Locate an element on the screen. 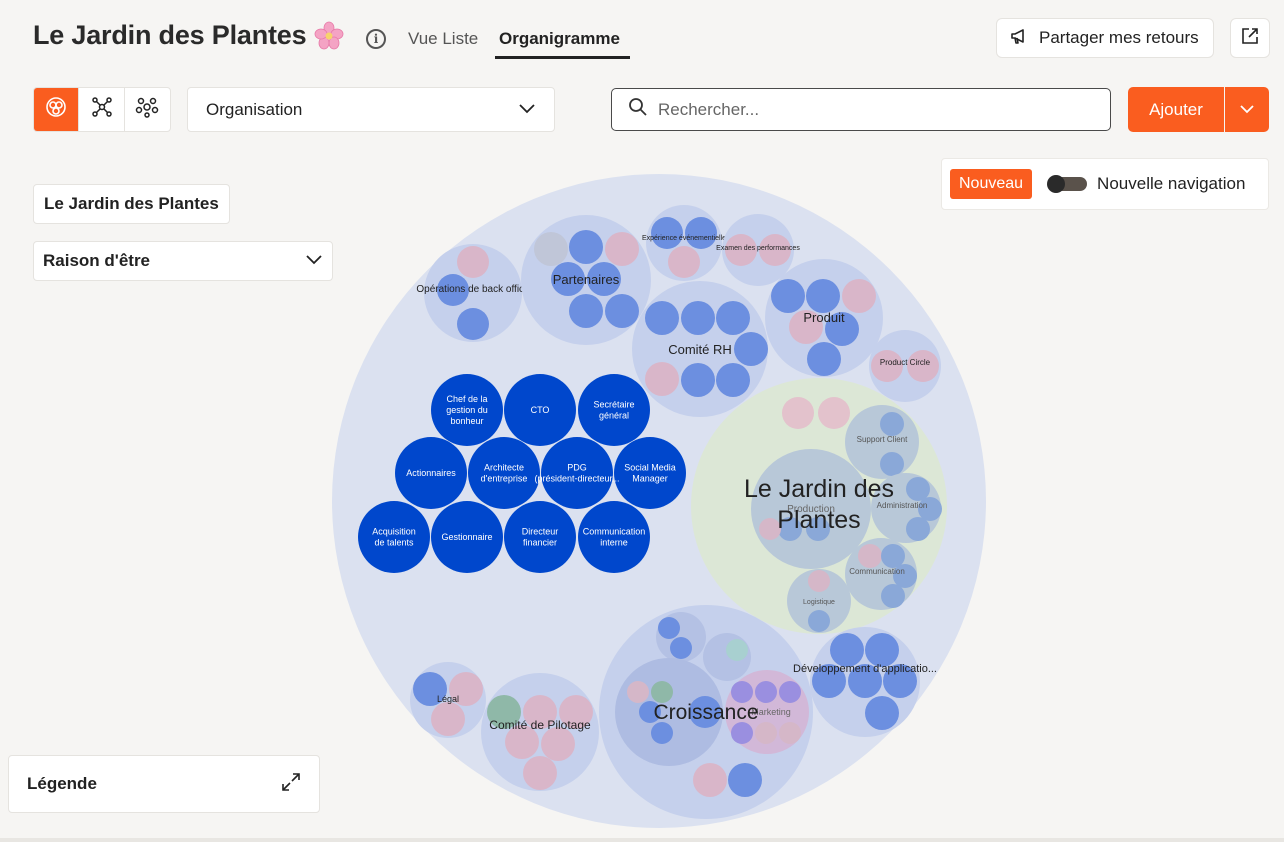  open-external-button is located at coordinates (1250, 38).